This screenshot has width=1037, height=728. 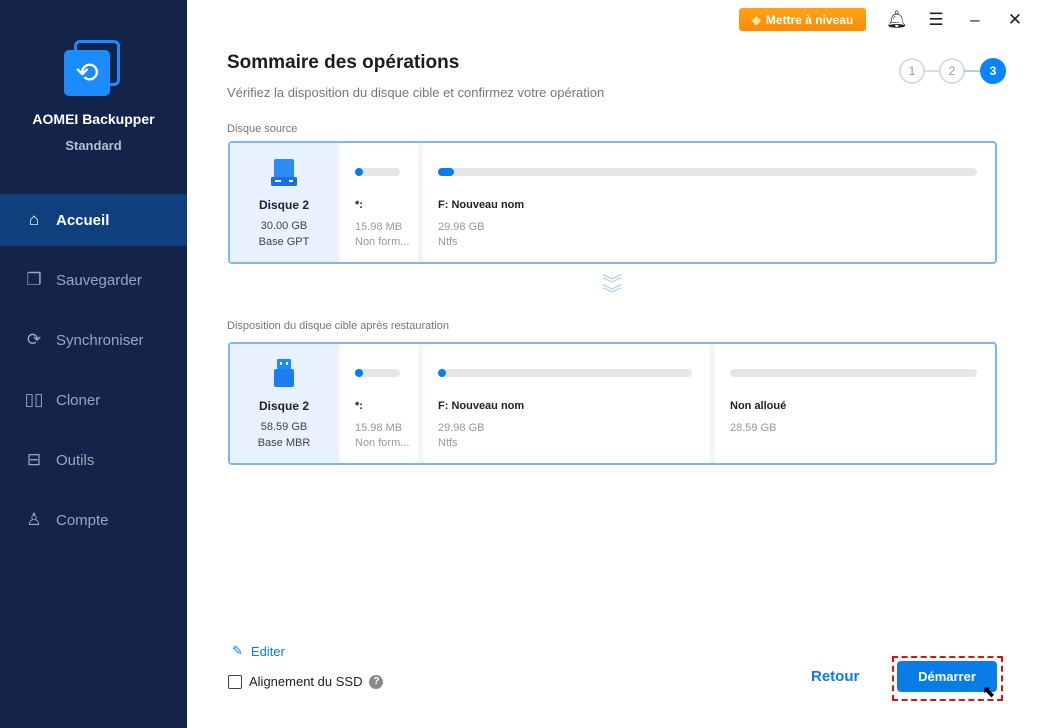 What do you see at coordinates (993, 71) in the screenshot?
I see `step-3: 3` at bounding box center [993, 71].